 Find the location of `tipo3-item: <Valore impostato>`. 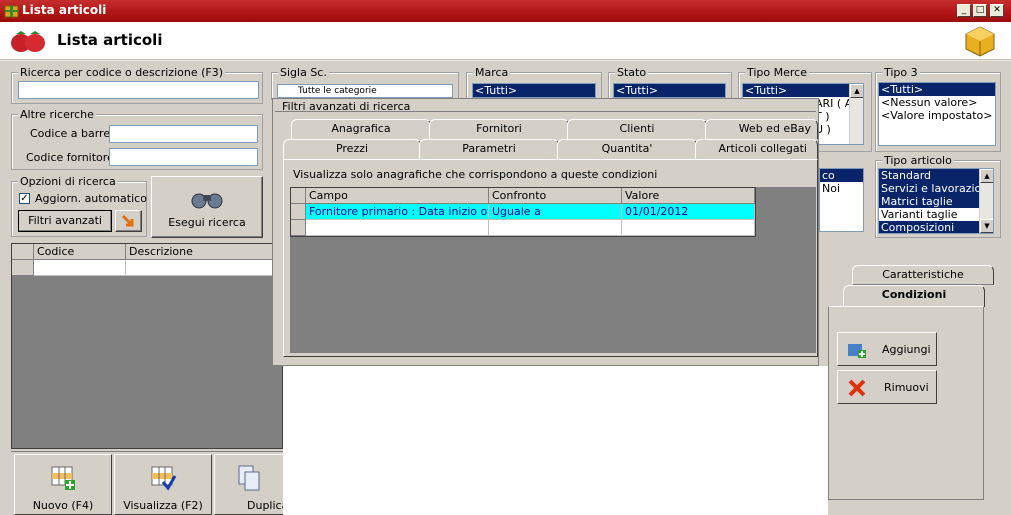

tipo3-item: <Valore impostato> is located at coordinates (937, 115).